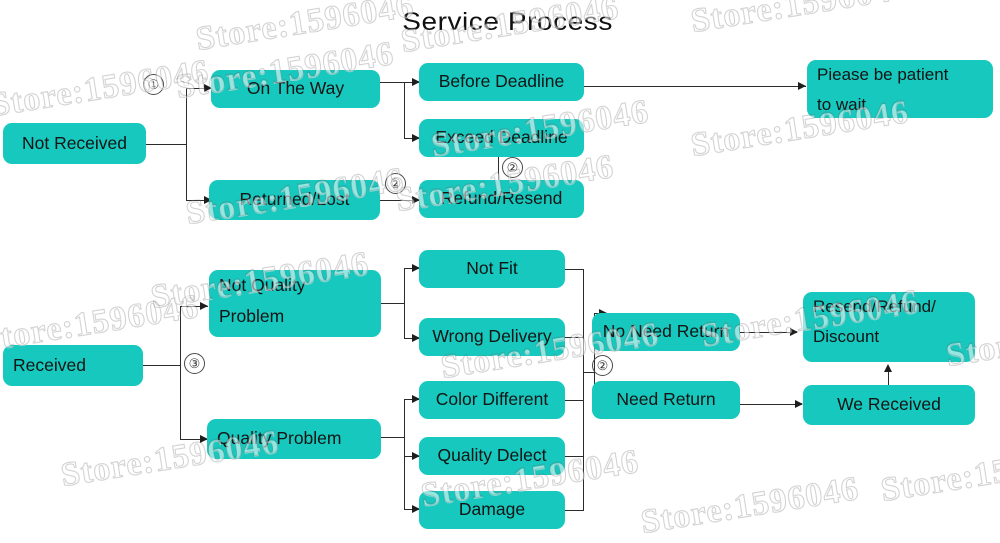  I want to click on connector-to-be-patient, so click(695, 86).